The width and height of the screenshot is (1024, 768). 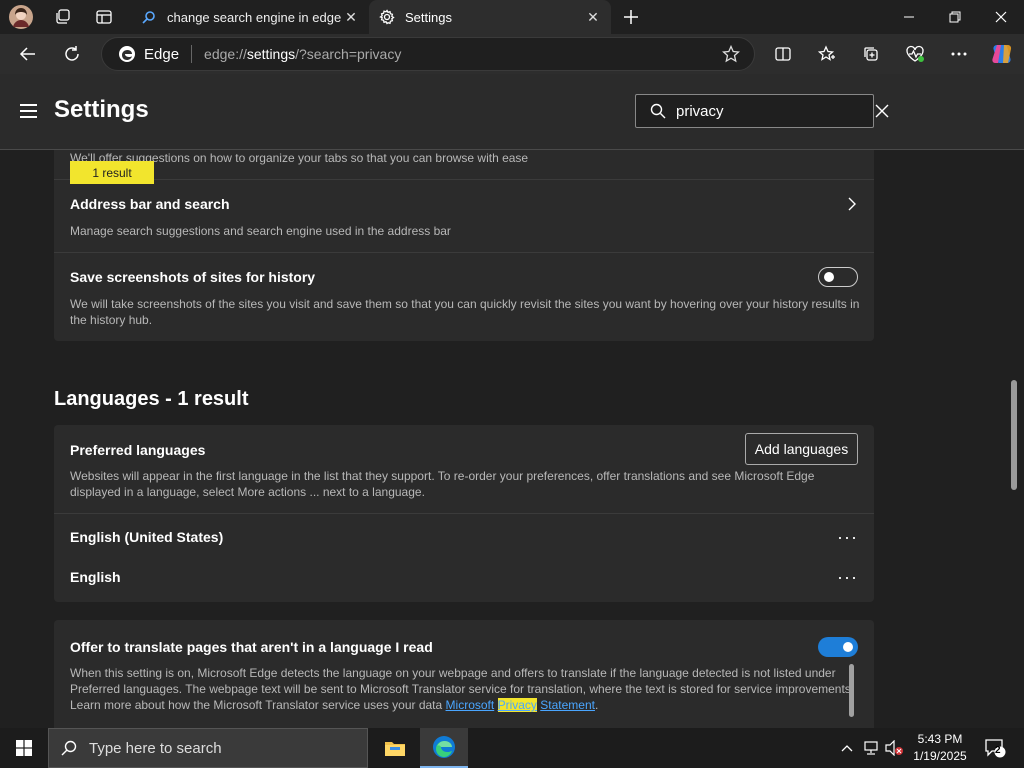 I want to click on chevron-right-icon, so click(x=852, y=206).